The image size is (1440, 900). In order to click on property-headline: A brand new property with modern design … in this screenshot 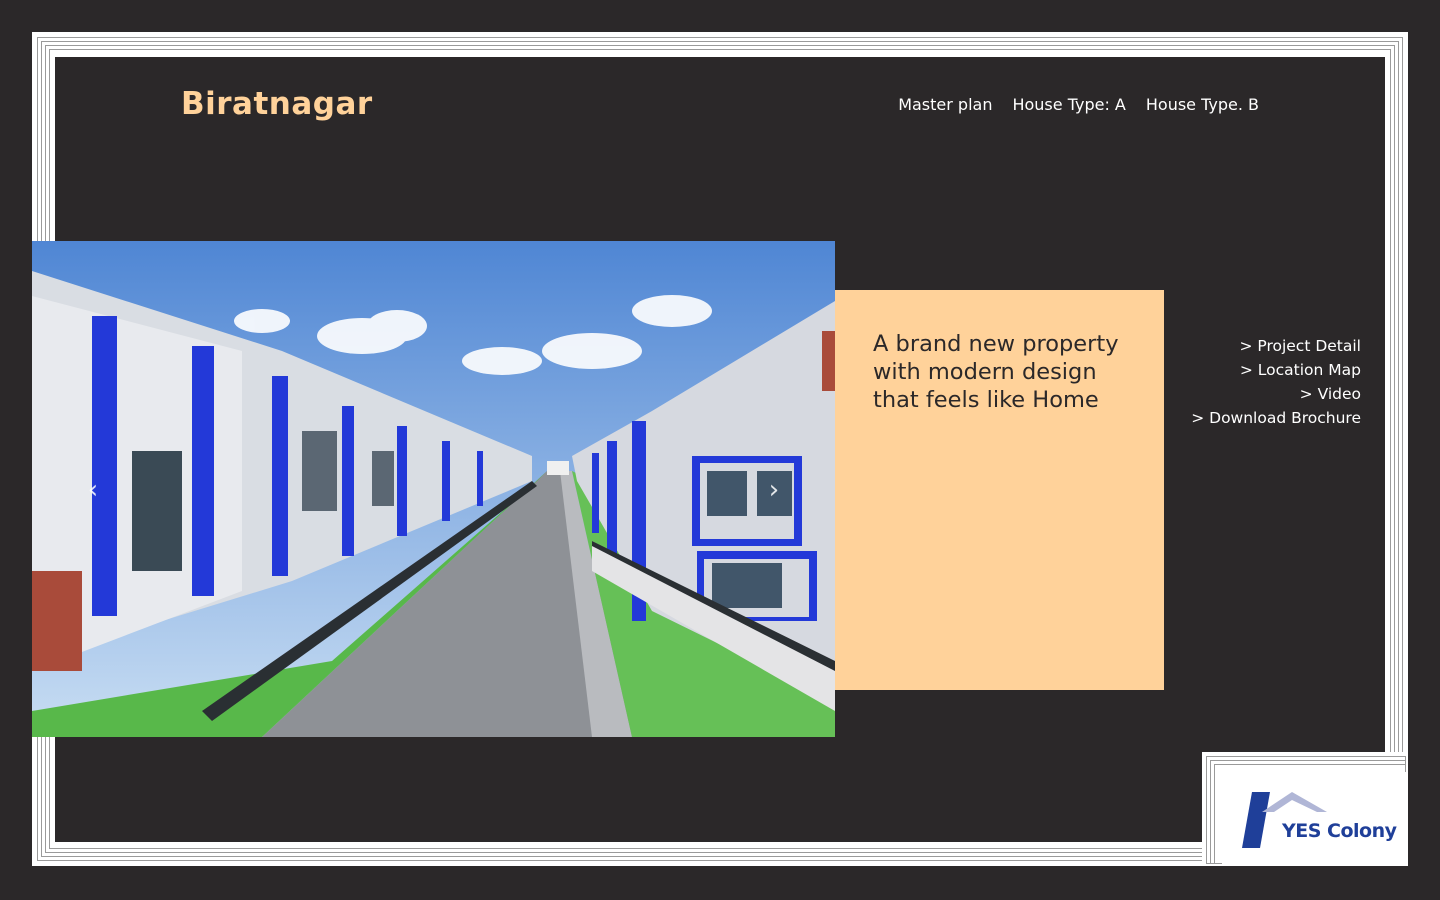, I will do `click(996, 372)`.